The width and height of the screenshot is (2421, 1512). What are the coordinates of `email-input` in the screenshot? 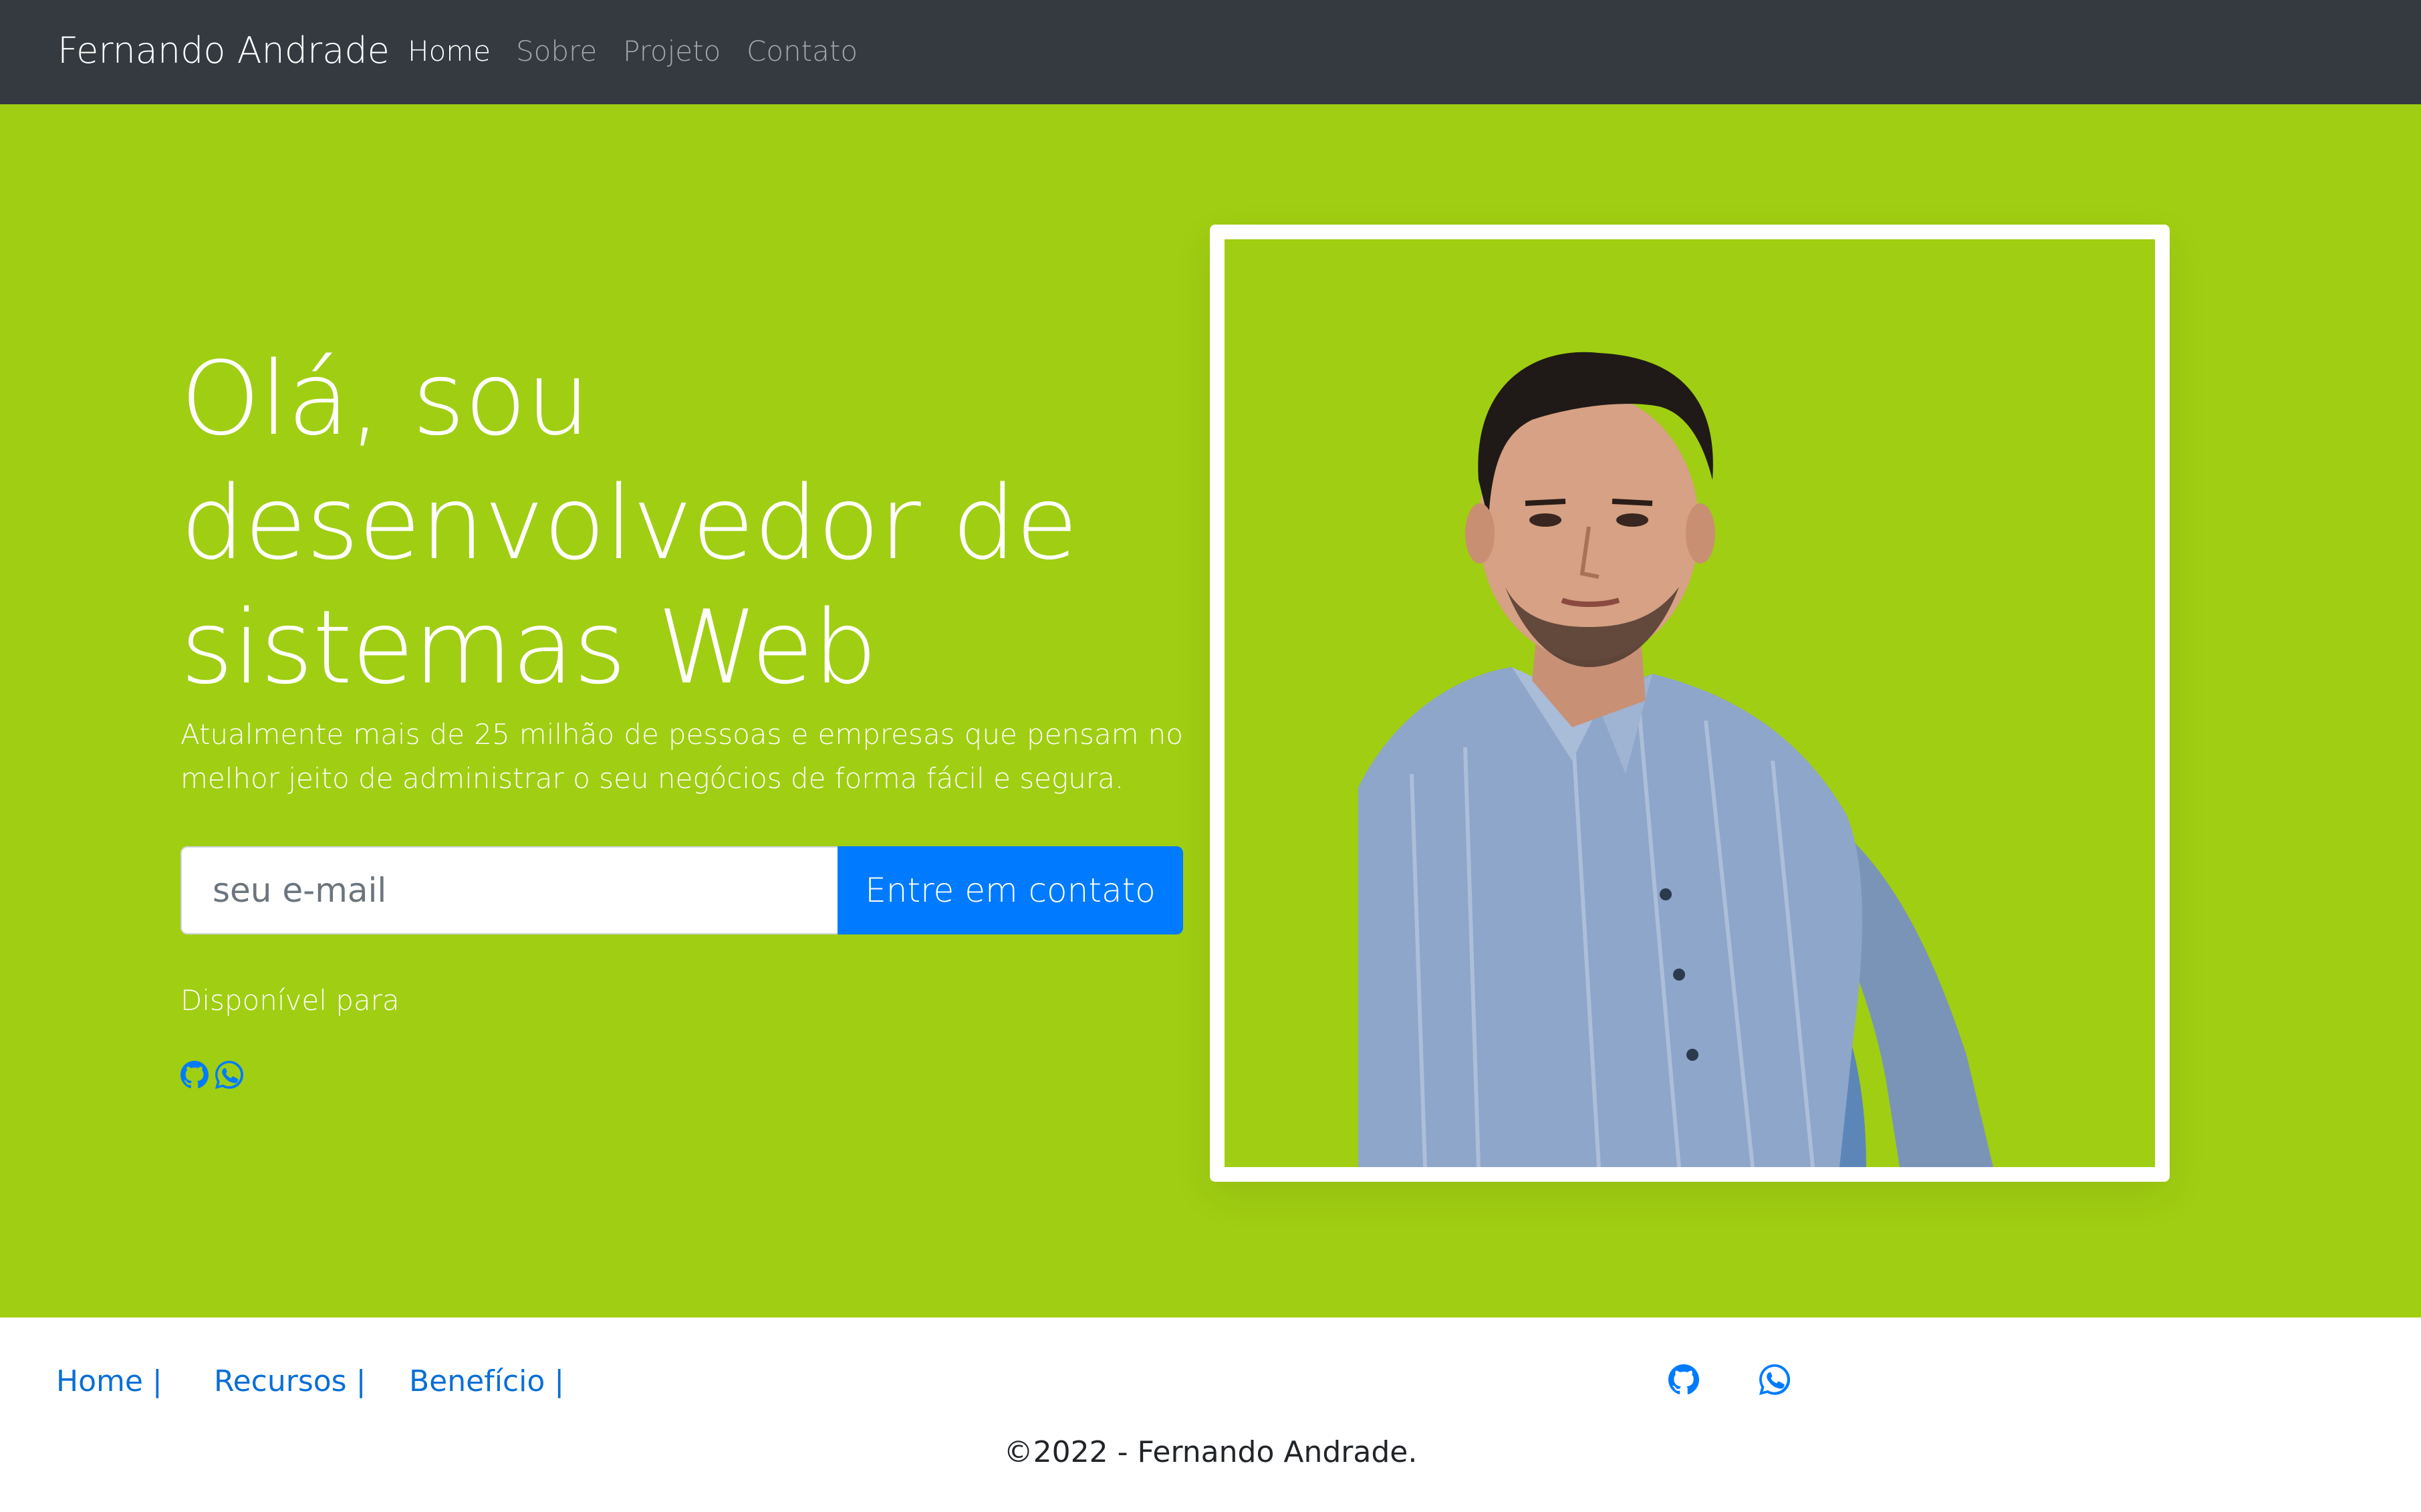 It's located at (509, 890).